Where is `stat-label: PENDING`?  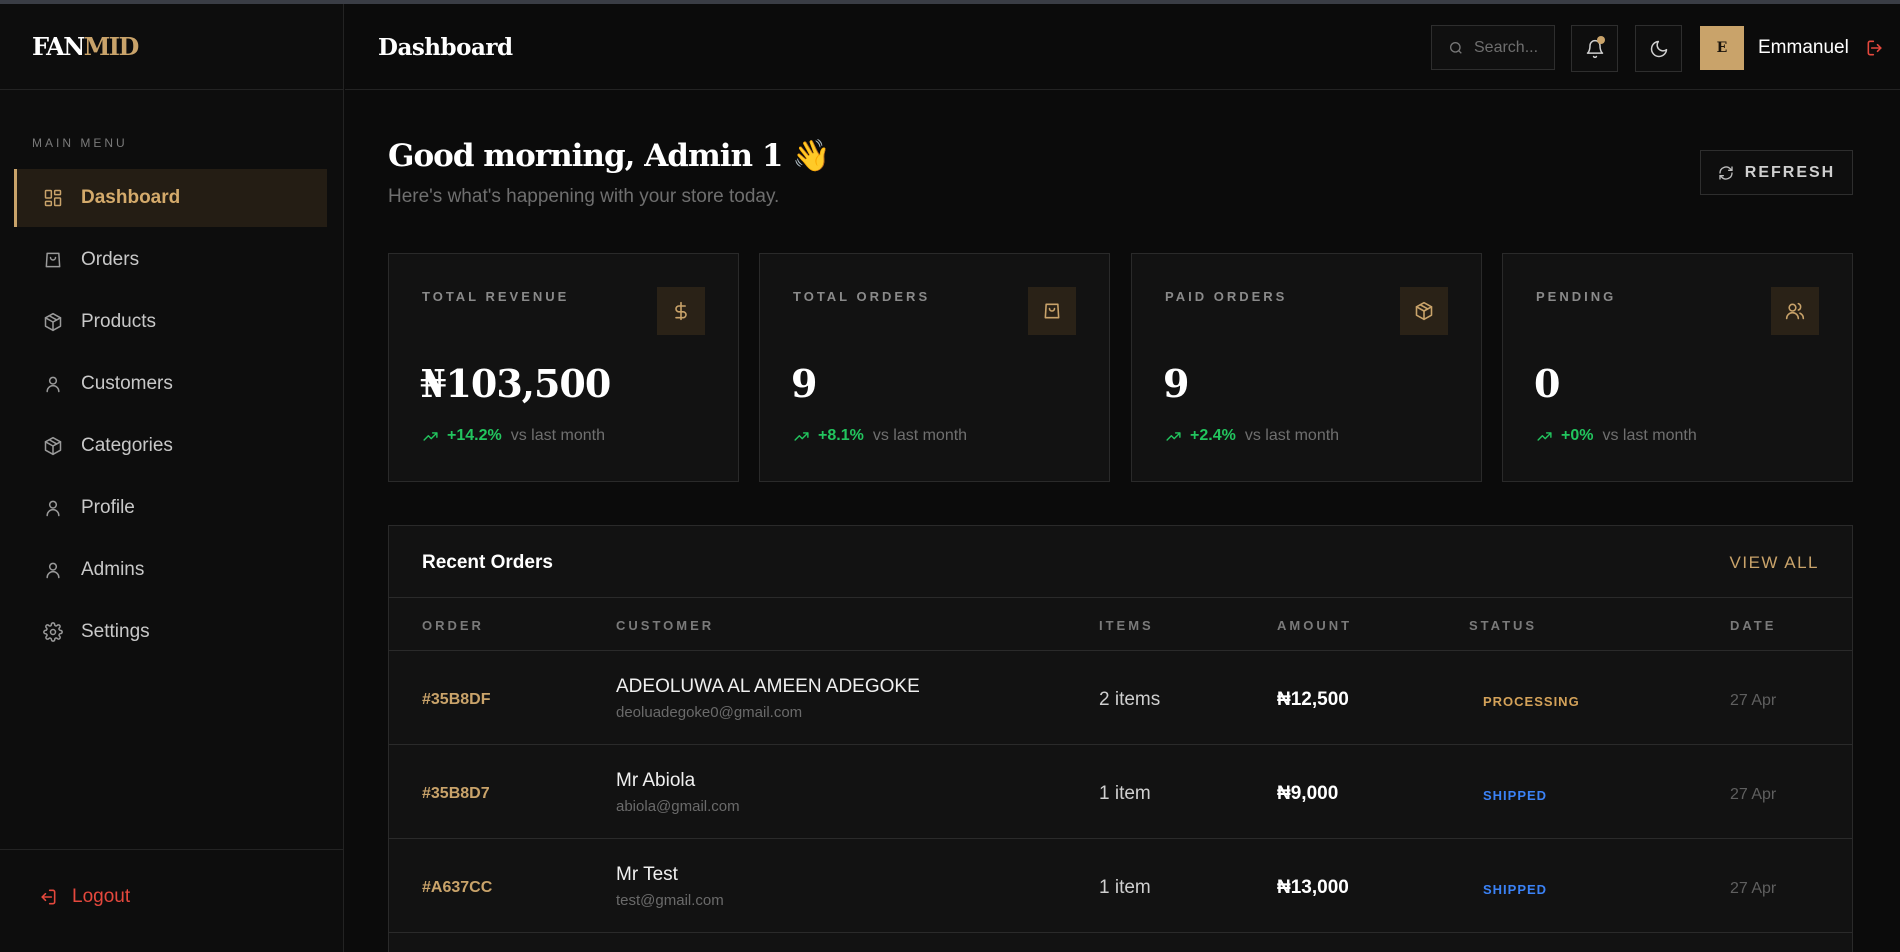
stat-label: PENDING is located at coordinates (1576, 296).